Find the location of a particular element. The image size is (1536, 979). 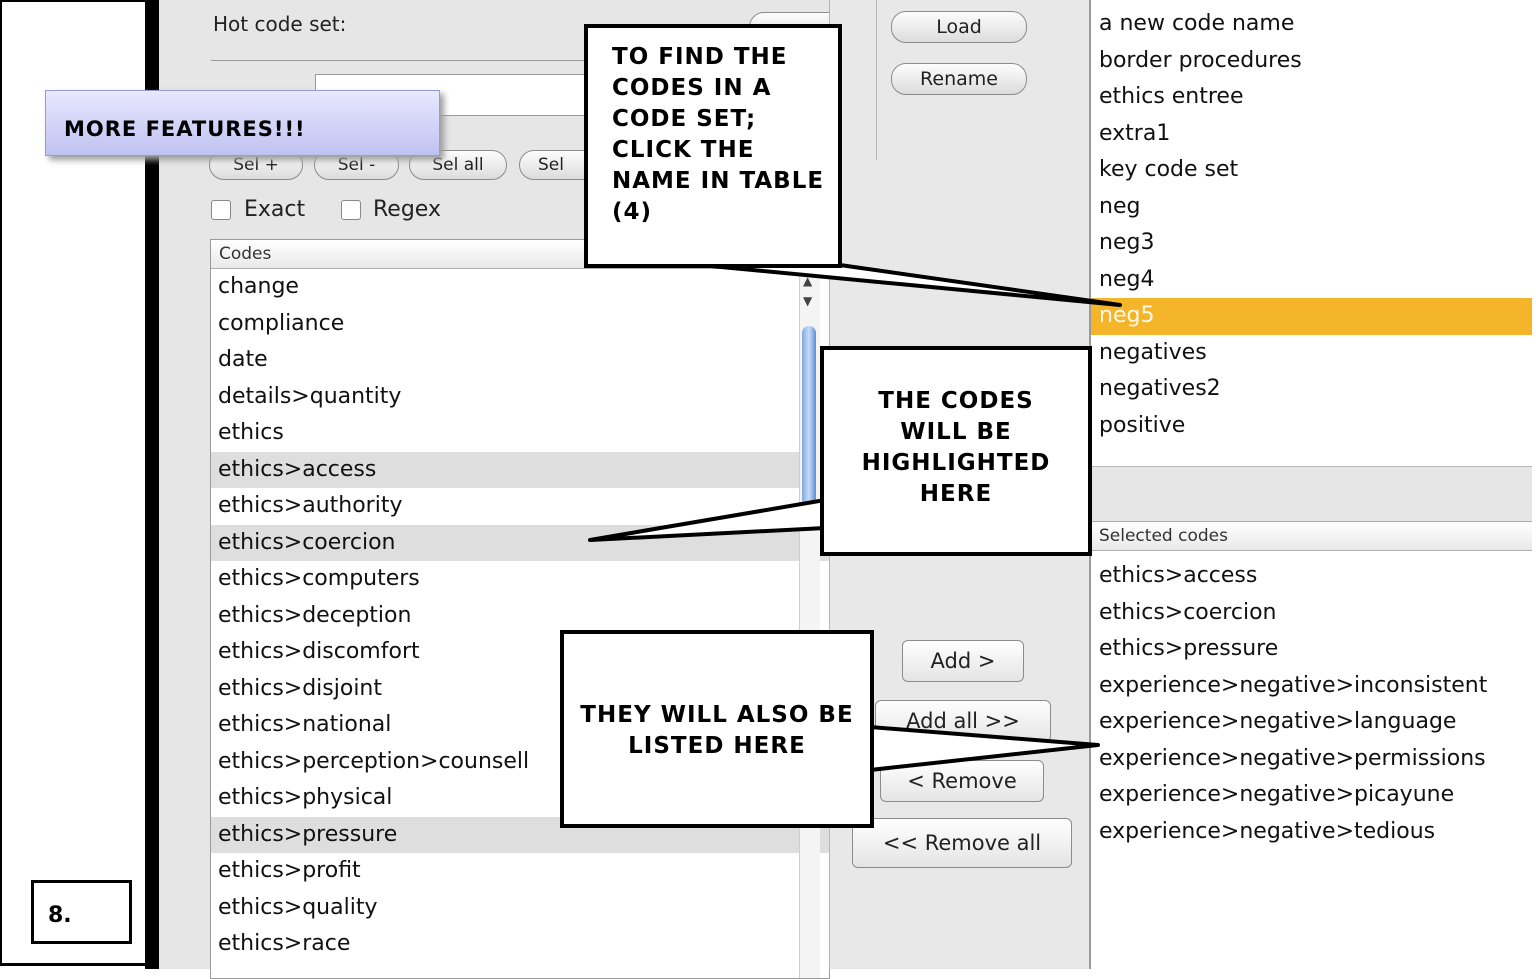

more-features-banner: MORE FEATURES!!! is located at coordinates (242, 123).